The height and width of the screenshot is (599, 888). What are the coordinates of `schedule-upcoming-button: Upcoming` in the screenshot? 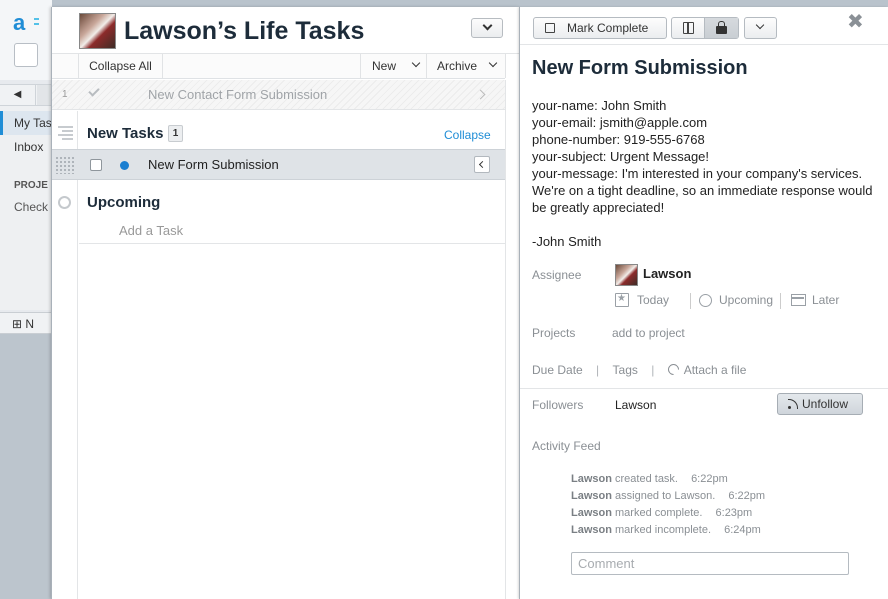 It's located at (731, 301).